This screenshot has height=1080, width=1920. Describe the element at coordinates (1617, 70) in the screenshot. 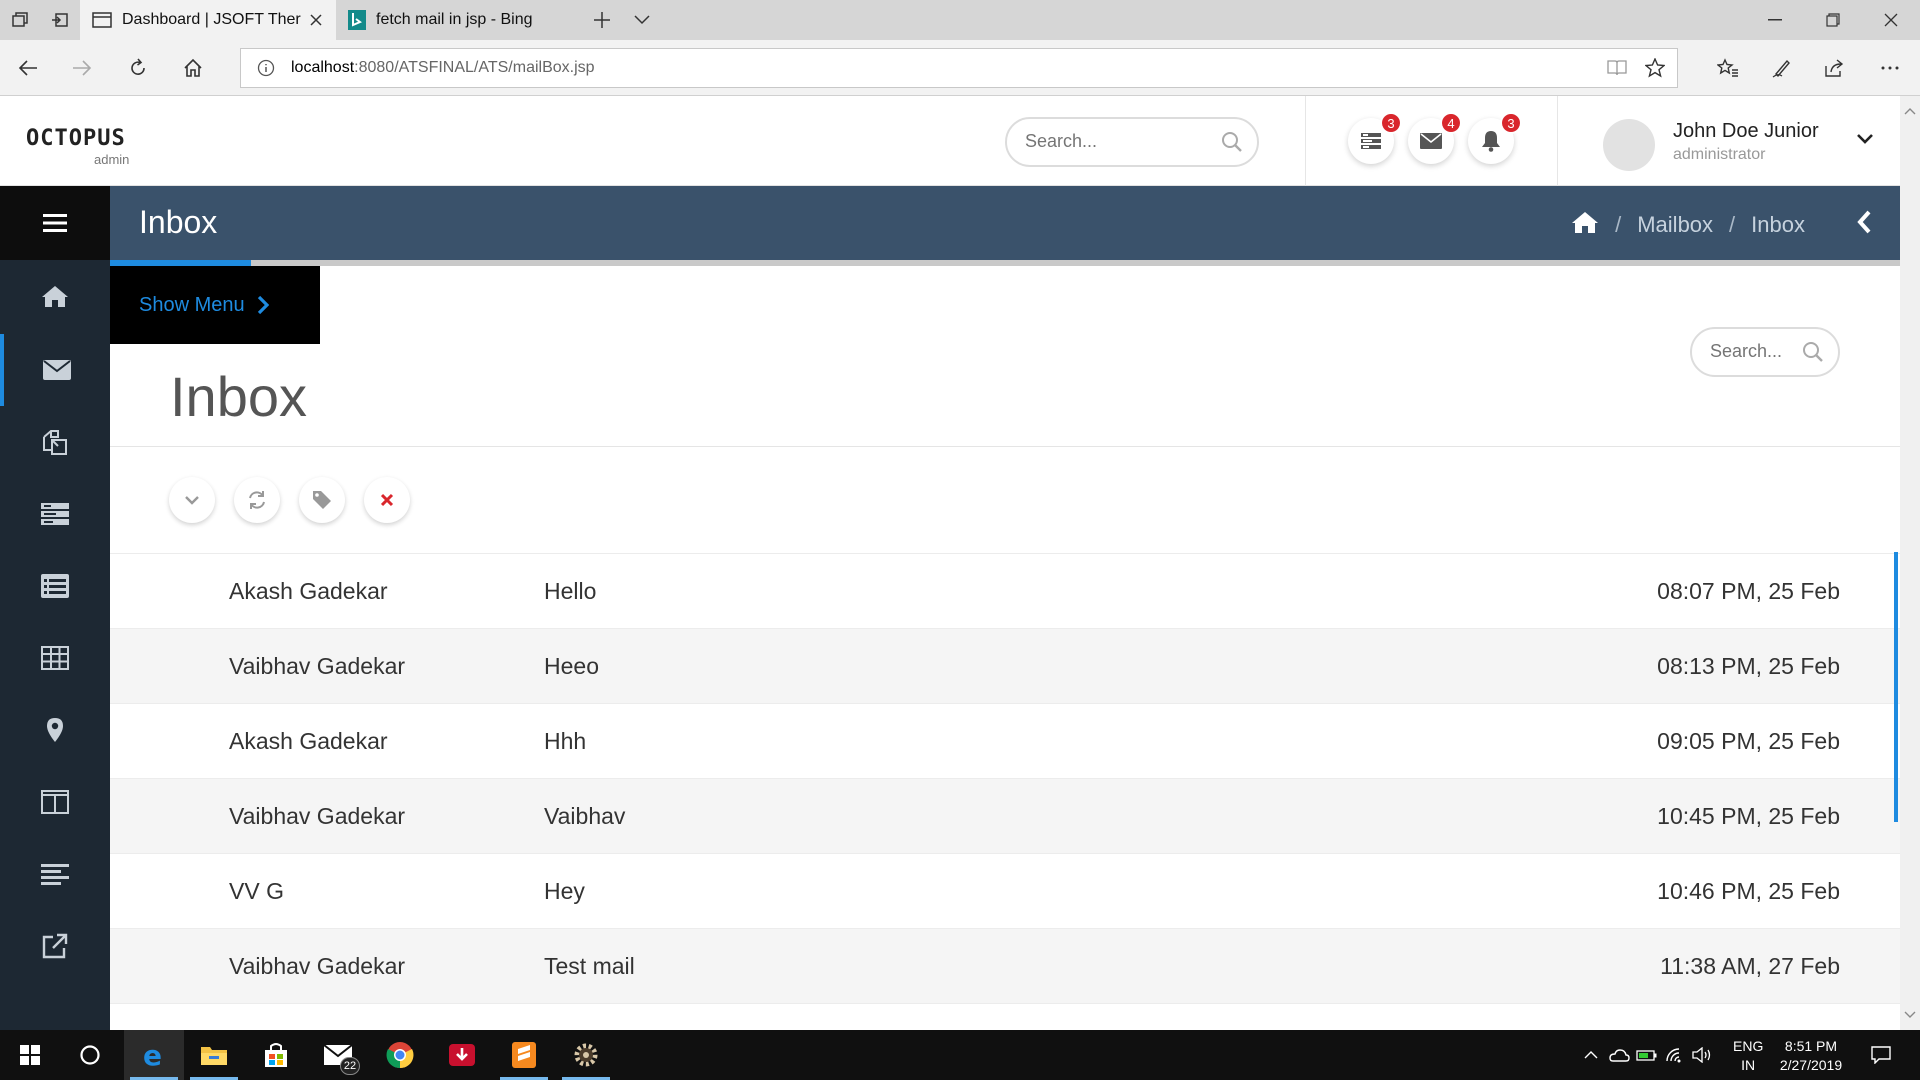

I see `reading-view-icon` at that location.